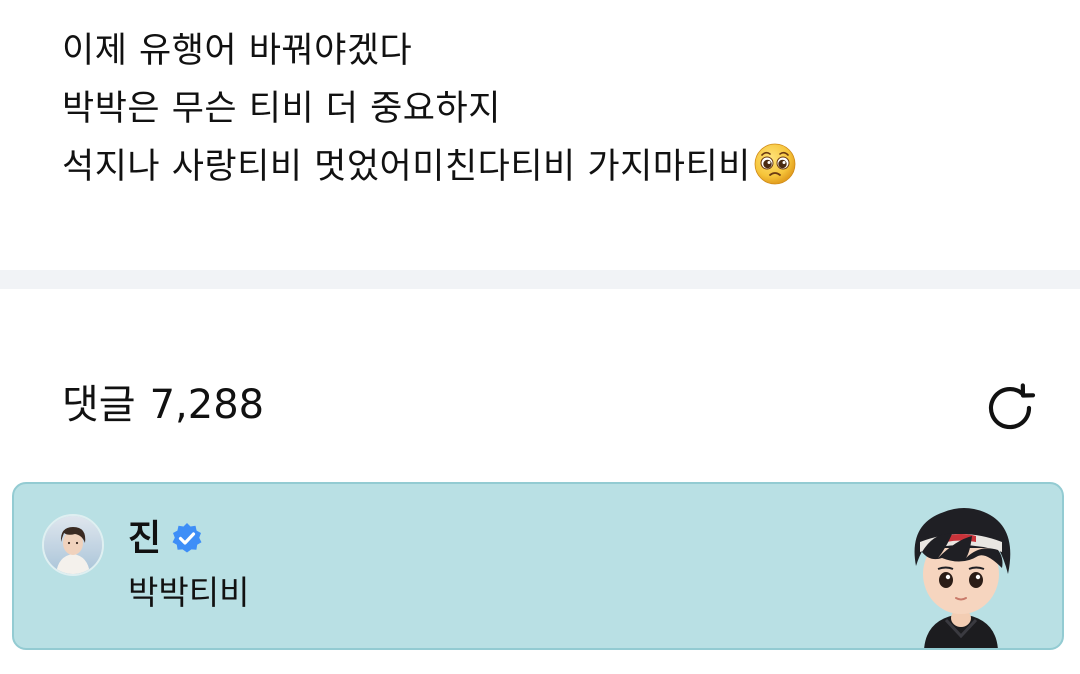 Image resolution: width=1080 pixels, height=674 pixels. I want to click on author-row: 진, so click(166, 539).